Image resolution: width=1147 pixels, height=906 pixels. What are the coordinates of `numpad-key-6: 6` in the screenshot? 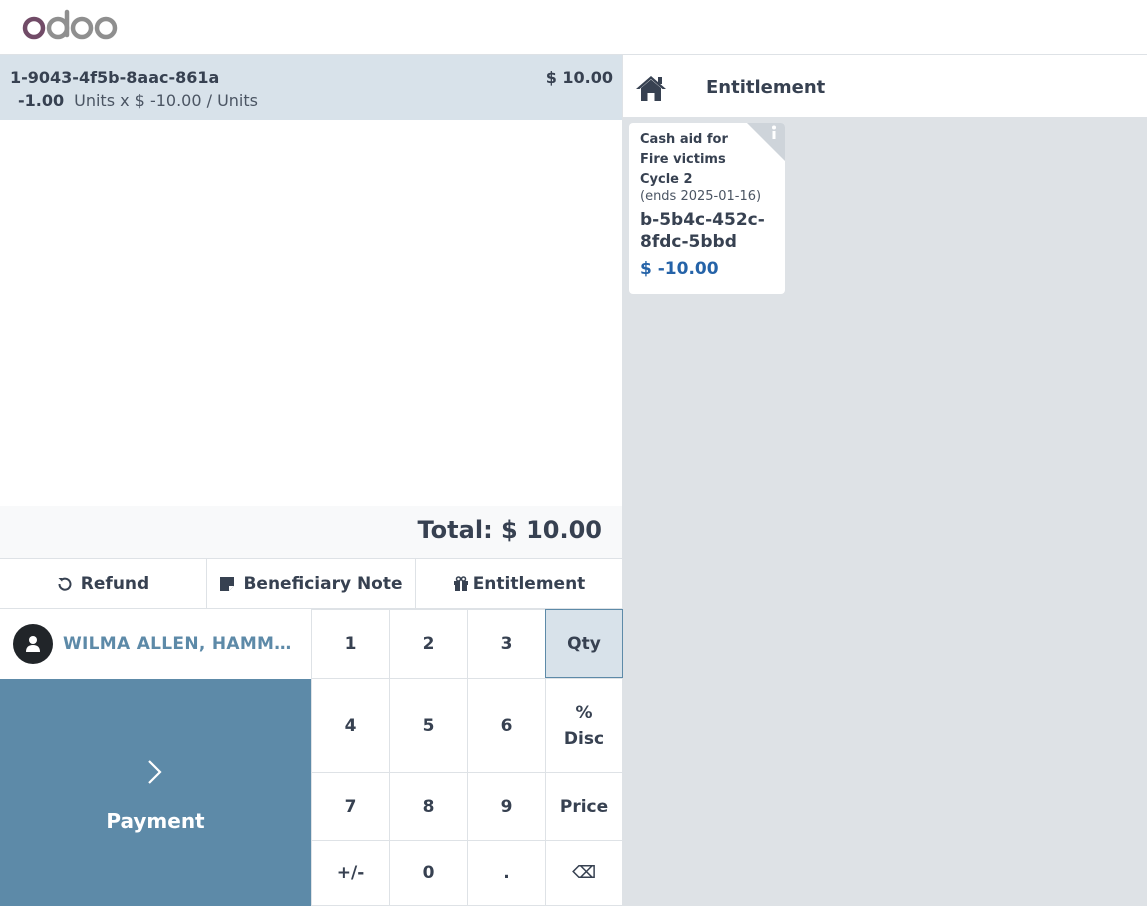 It's located at (506, 725).